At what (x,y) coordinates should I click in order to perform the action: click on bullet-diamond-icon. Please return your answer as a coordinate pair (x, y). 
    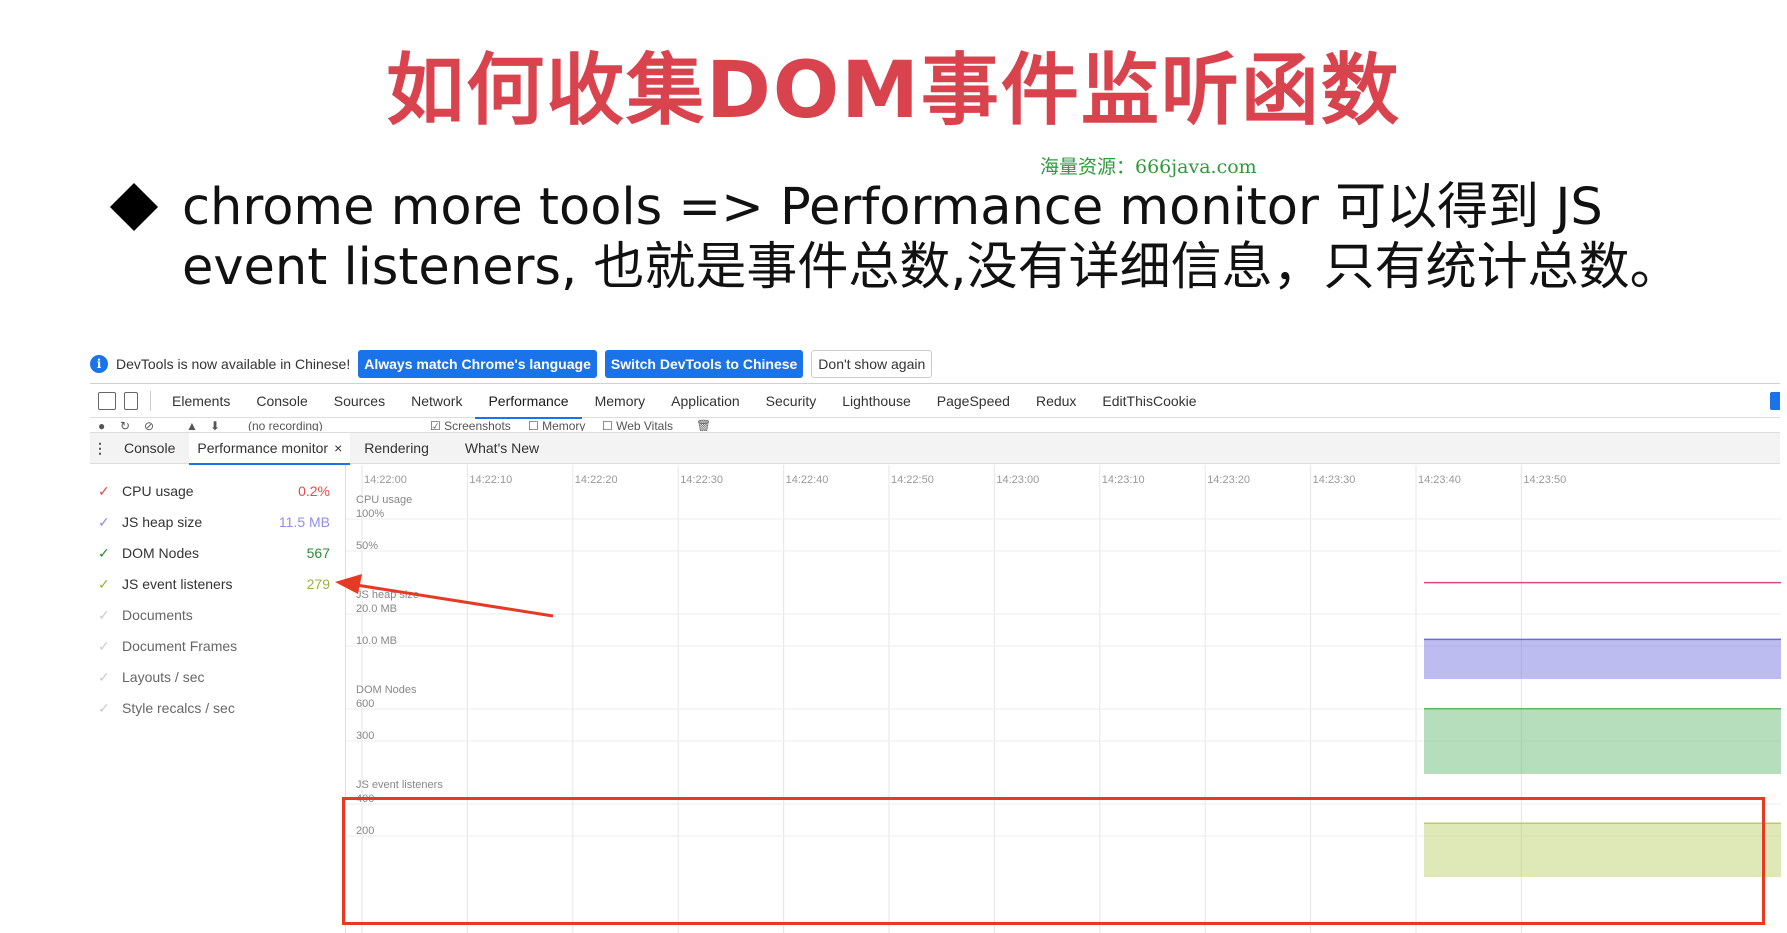
    Looking at the image, I should click on (134, 207).